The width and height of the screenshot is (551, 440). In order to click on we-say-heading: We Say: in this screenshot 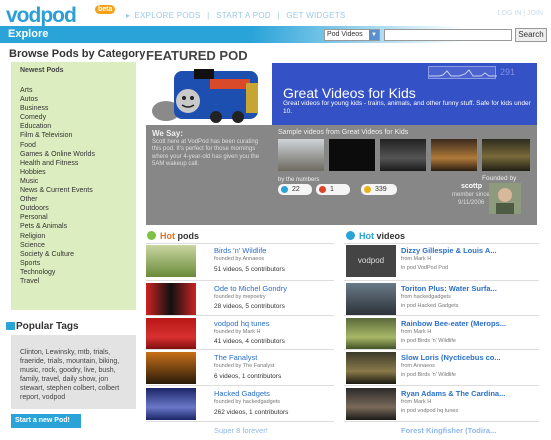, I will do `click(167, 133)`.